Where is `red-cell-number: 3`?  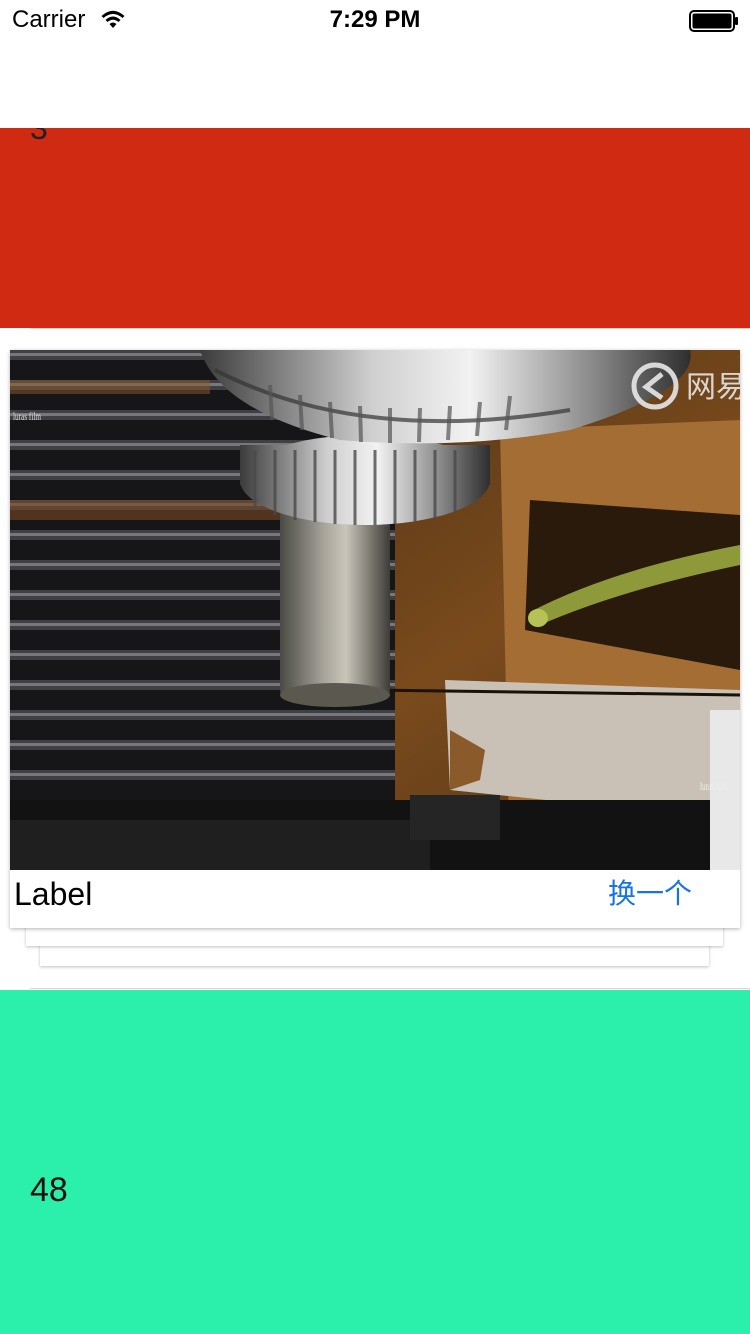 red-cell-number: 3 is located at coordinates (39, 137).